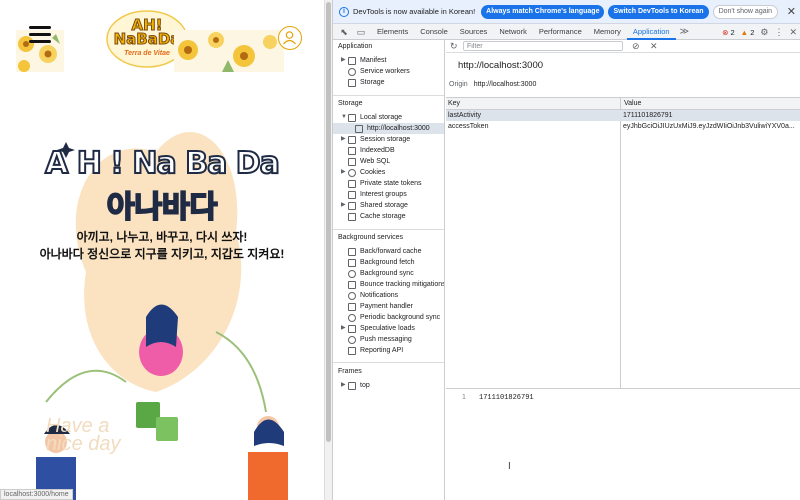 Image resolution: width=800 pixels, height=500 pixels. I want to click on sidebar-item-indexeddb: IndexedDB, so click(388, 150).